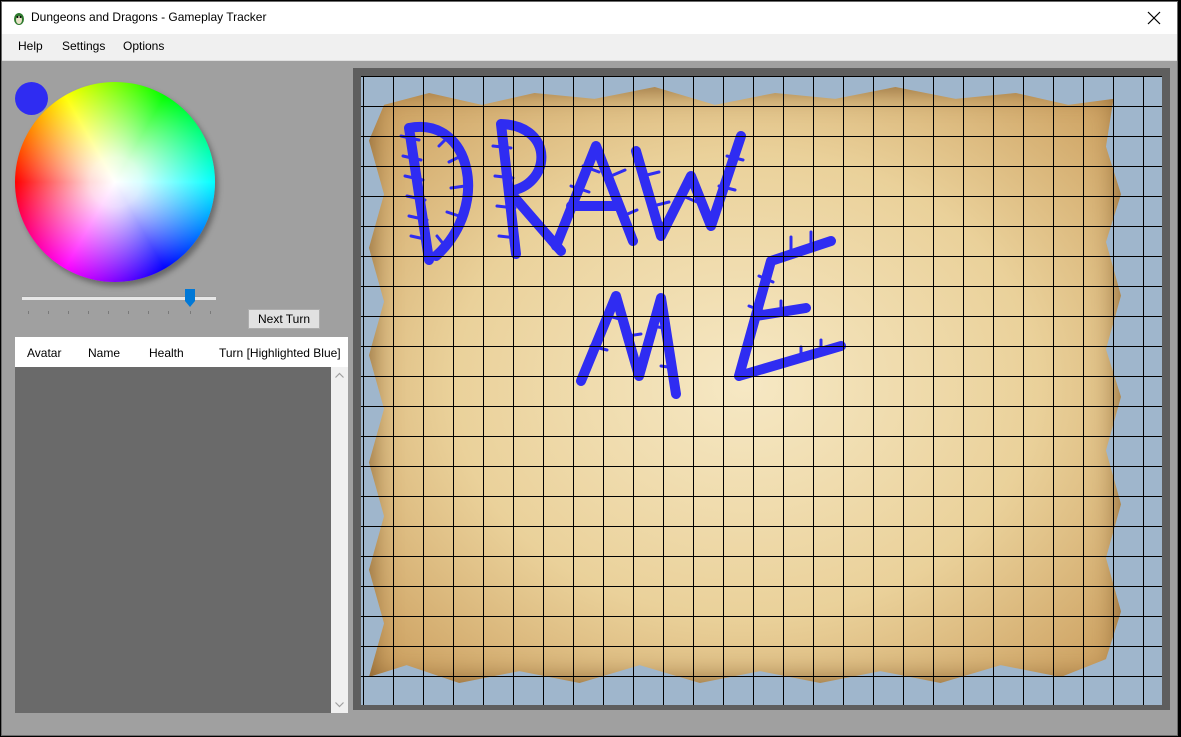  I want to click on app-icon, so click(19, 18).